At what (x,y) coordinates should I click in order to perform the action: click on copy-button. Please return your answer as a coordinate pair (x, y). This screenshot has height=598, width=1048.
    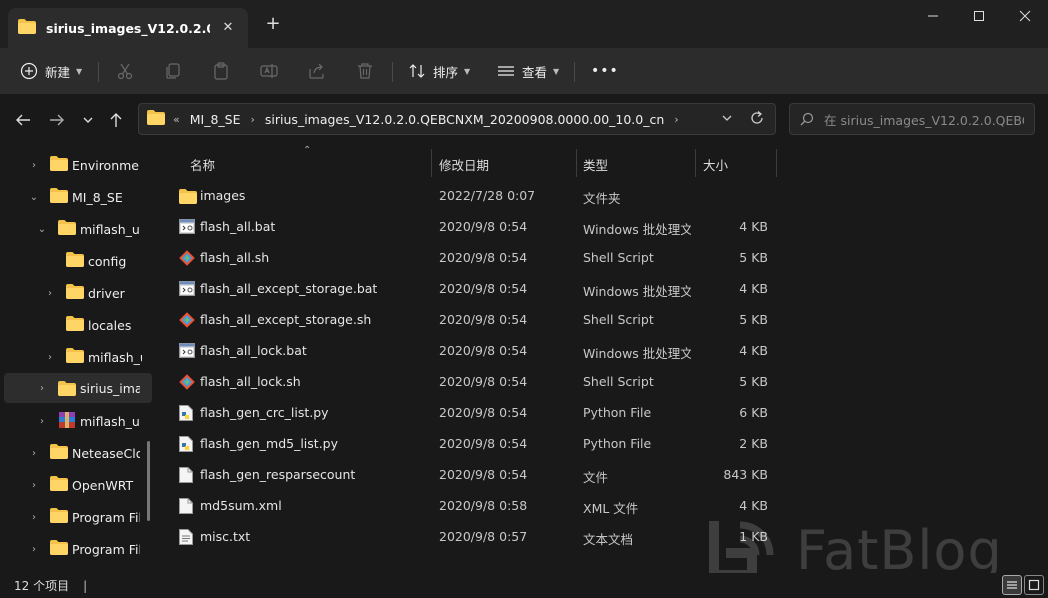
    Looking at the image, I should click on (173, 71).